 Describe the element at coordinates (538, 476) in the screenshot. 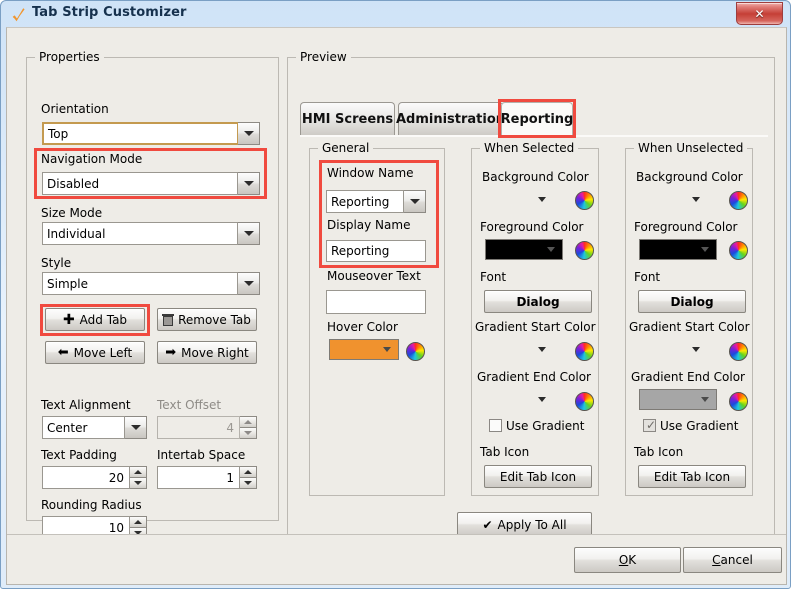

I see `selected-edit-tab-icon-button: Edit Tab Icon` at that location.